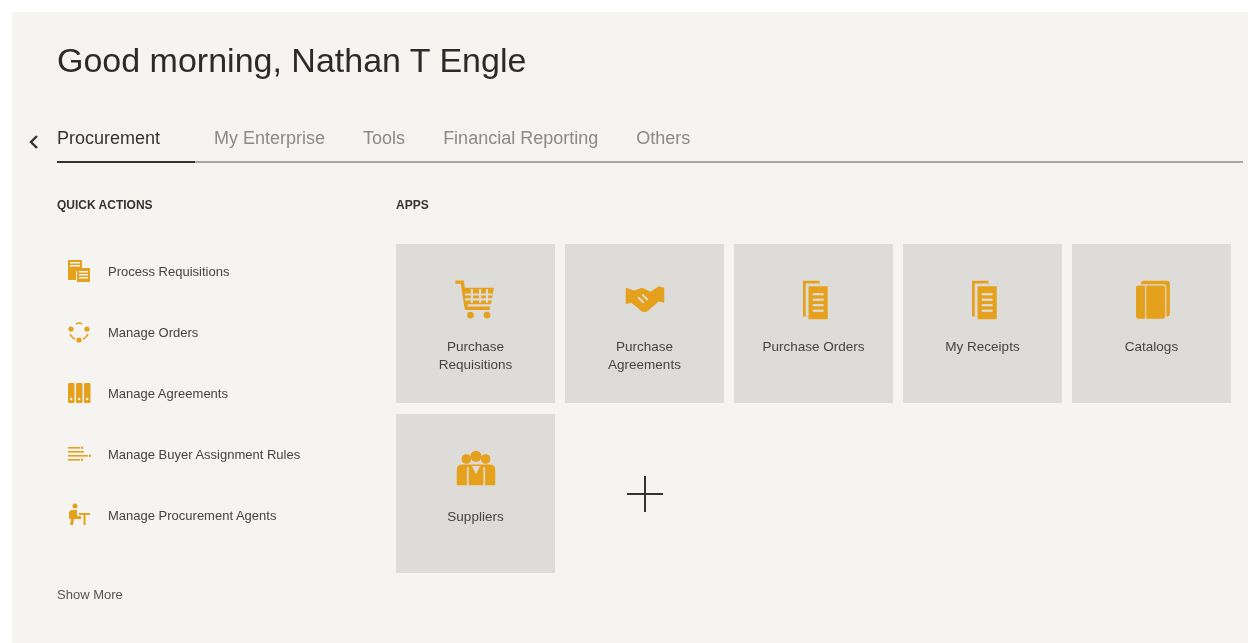  I want to click on app-tile: My Receipts, so click(982, 323).